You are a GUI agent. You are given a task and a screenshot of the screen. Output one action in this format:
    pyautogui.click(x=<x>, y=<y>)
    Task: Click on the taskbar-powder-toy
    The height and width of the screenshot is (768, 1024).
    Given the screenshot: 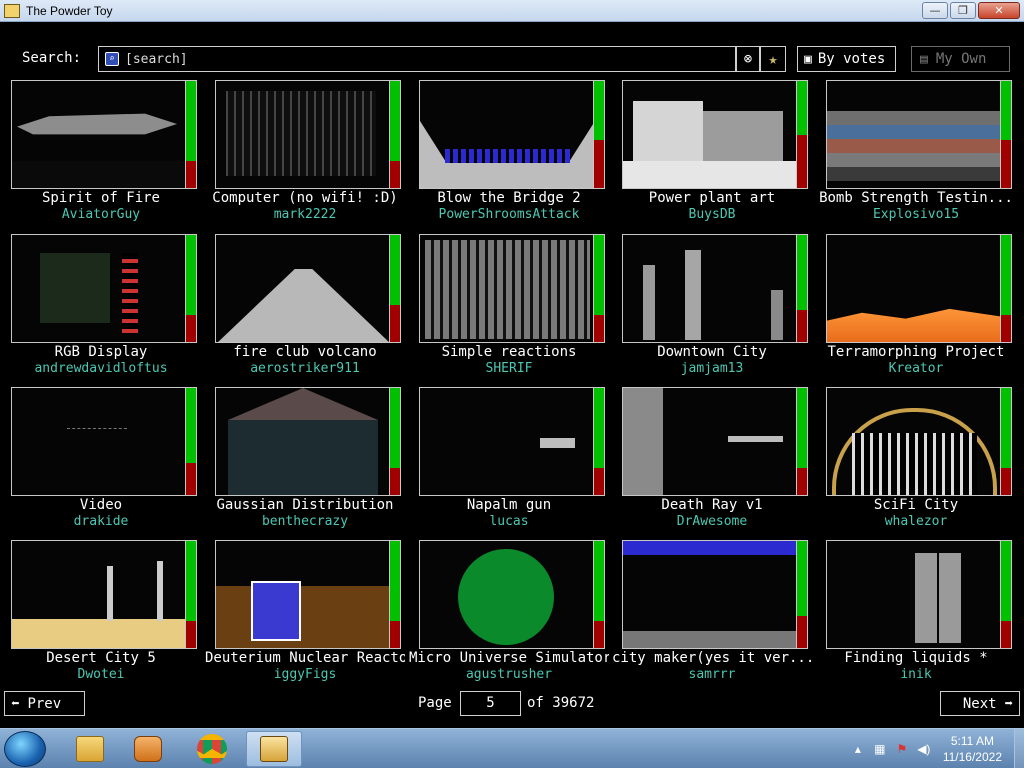 What is the action you would take?
    pyautogui.click(x=274, y=749)
    